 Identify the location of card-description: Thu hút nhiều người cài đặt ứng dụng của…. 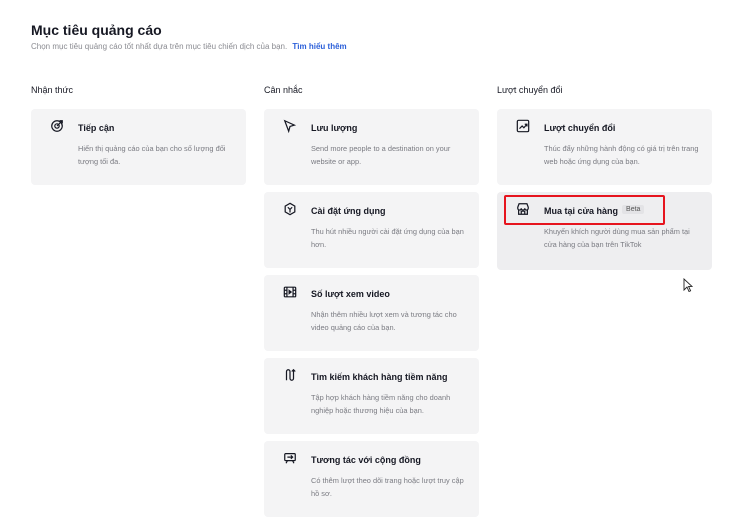
(387, 238).